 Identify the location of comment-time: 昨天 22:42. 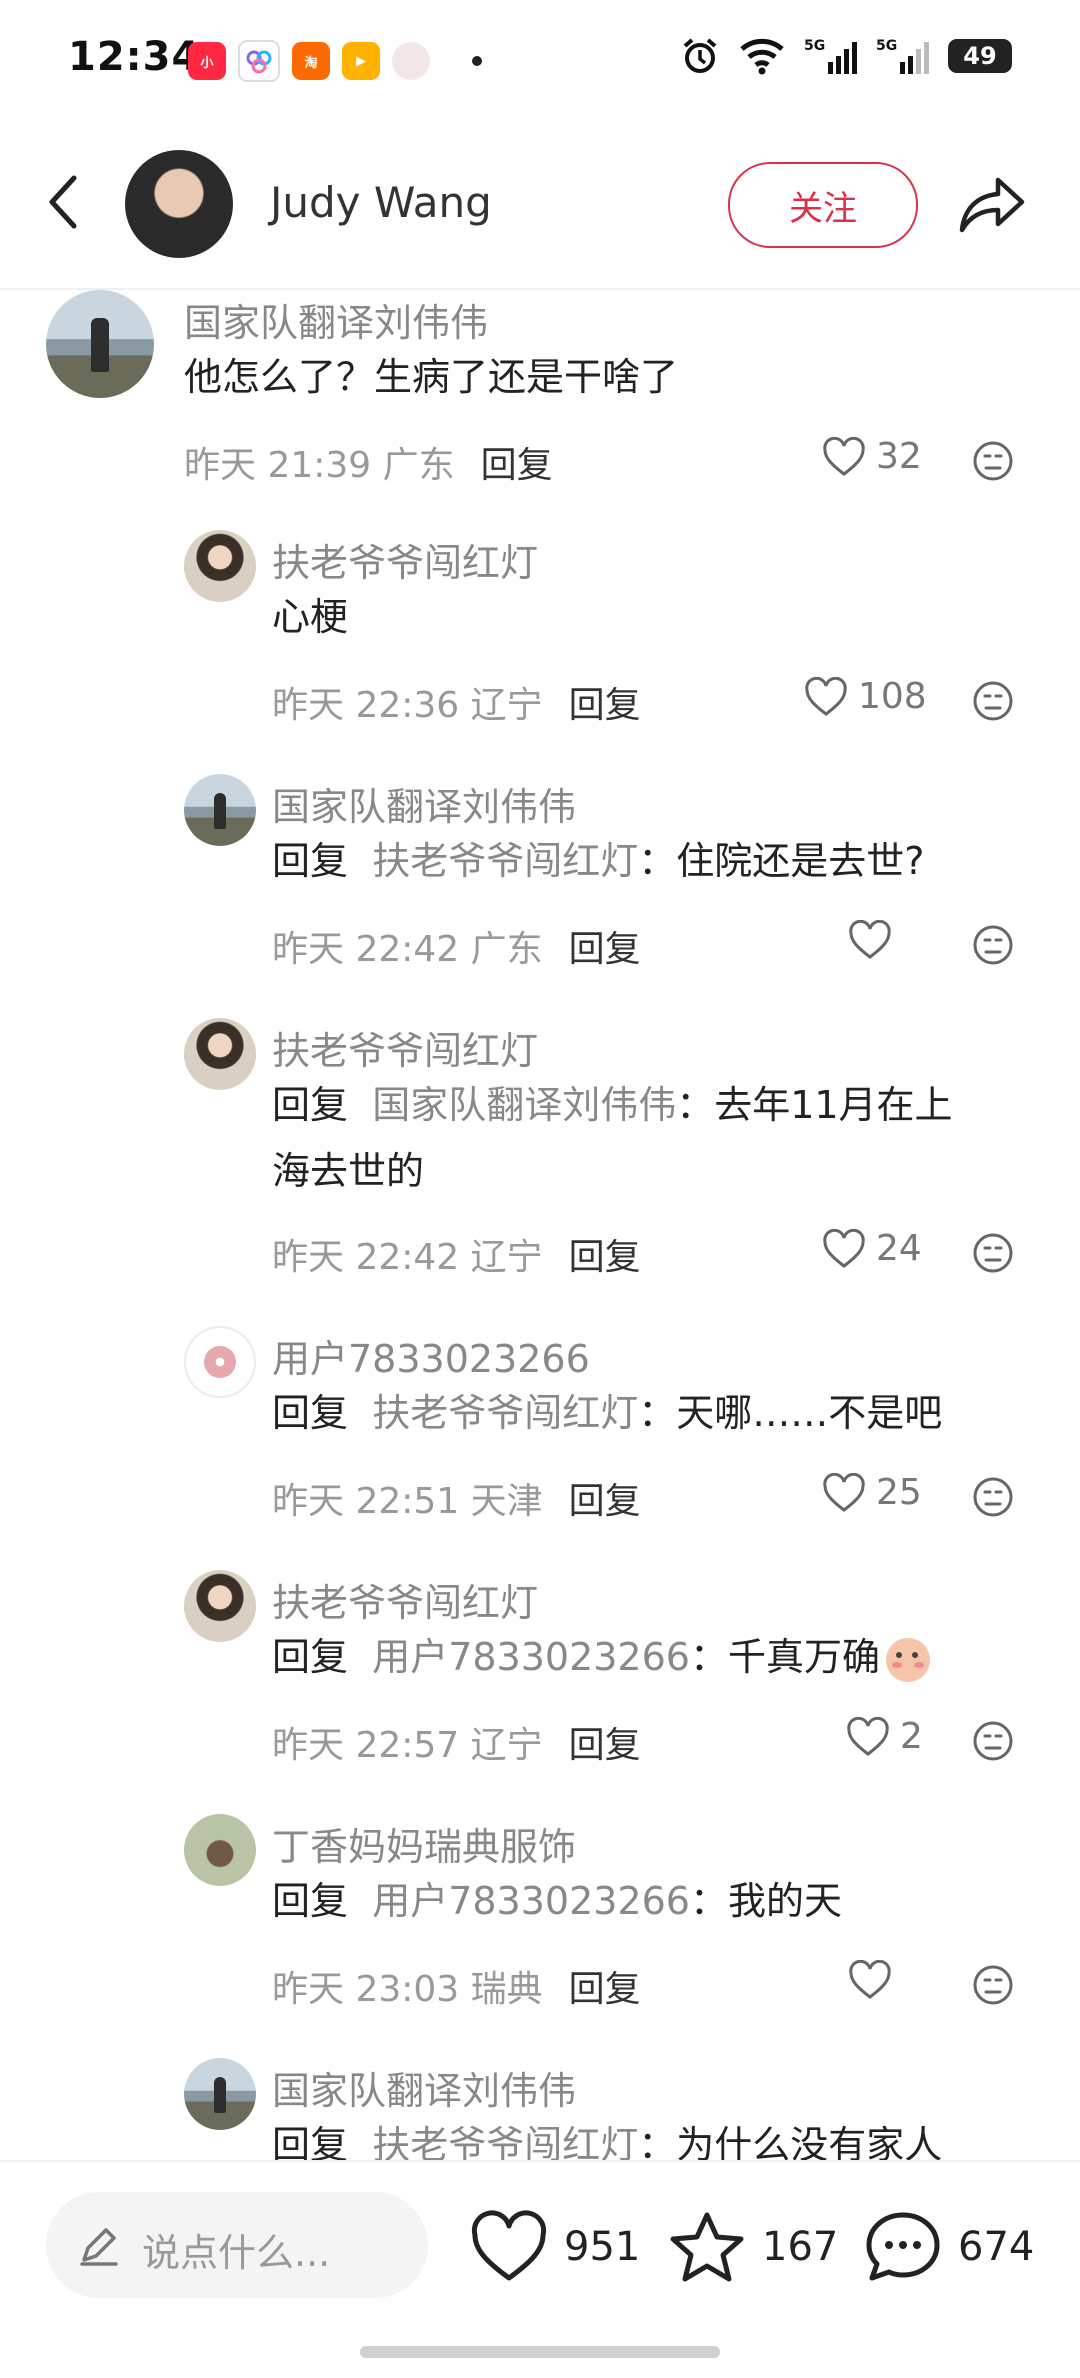
(366, 1257).